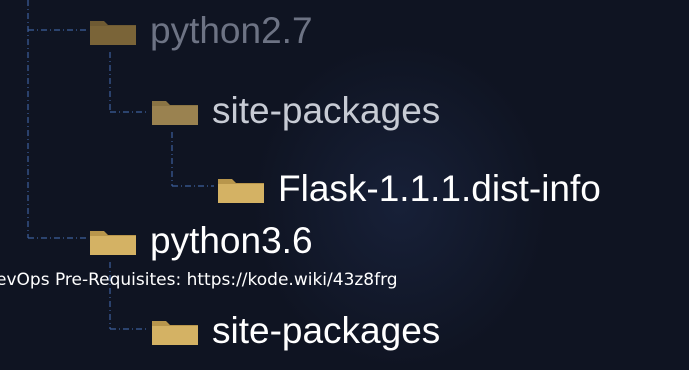 The height and width of the screenshot is (370, 689). What do you see at coordinates (231, 240) in the screenshot?
I see `tree-node-label: python3.6` at bounding box center [231, 240].